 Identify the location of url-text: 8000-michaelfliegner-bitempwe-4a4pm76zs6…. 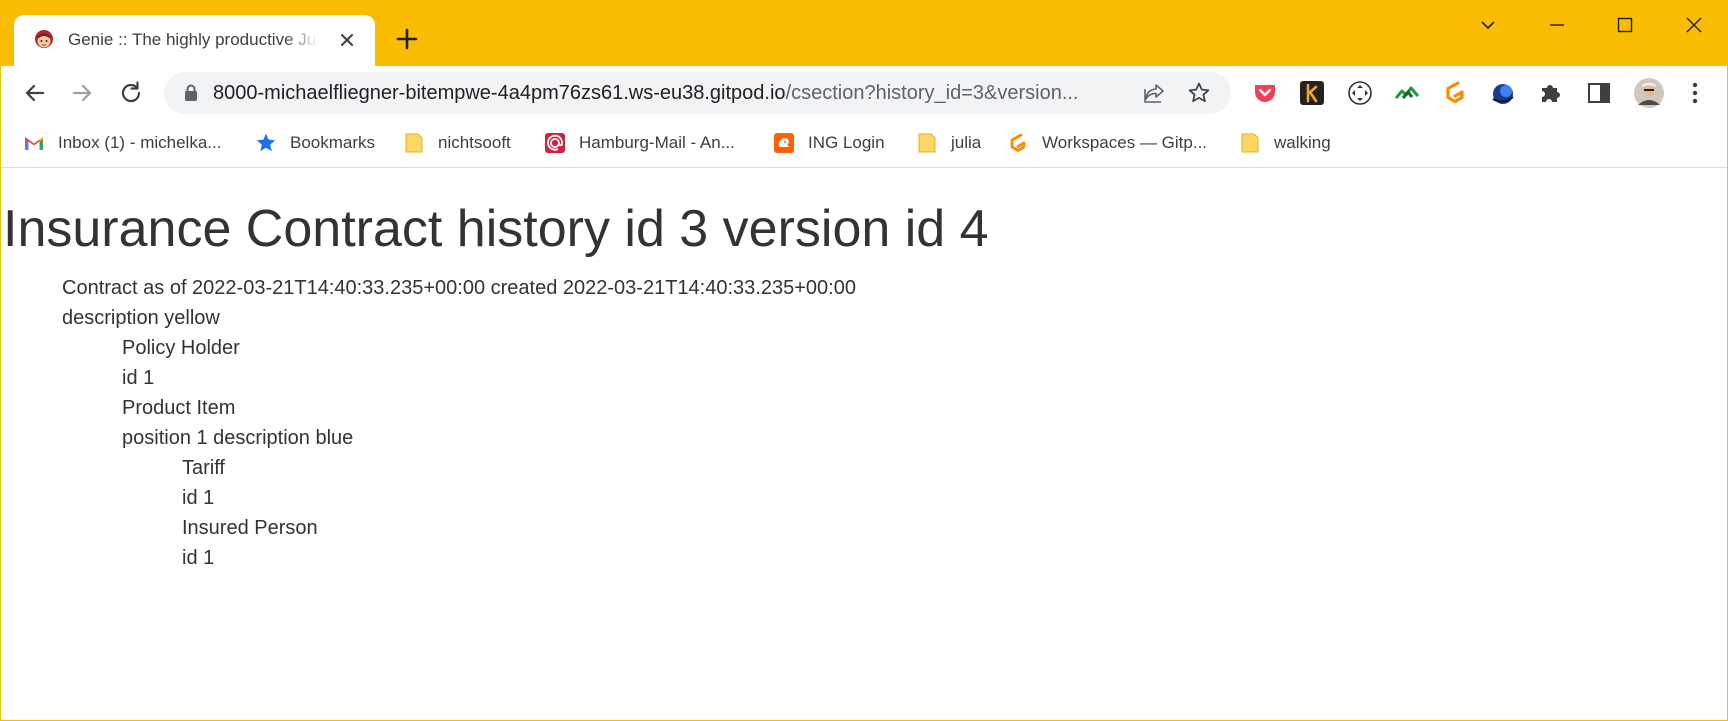
(673, 93).